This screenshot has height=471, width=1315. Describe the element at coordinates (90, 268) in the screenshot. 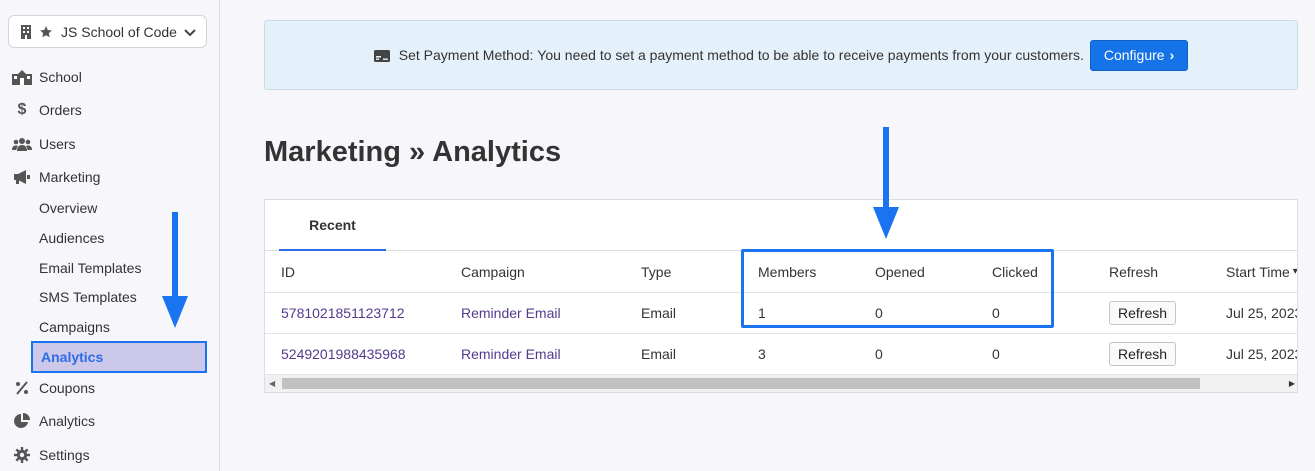

I see `subnav-email-templates: Email Templates` at that location.